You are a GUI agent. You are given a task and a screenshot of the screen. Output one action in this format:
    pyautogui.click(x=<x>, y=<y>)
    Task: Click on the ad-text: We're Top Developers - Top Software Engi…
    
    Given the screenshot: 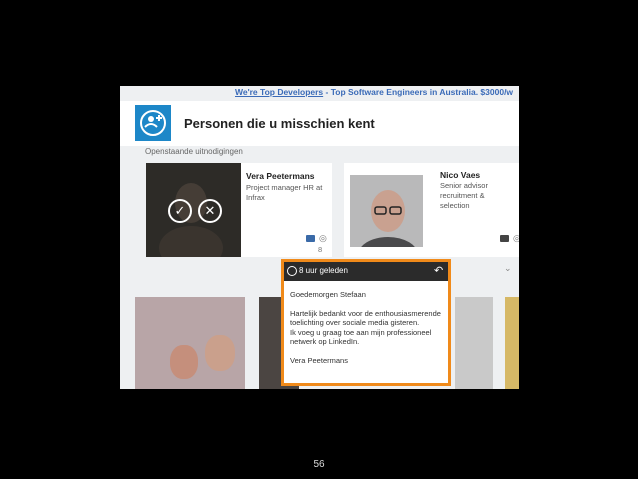 What is the action you would take?
    pyautogui.click(x=374, y=92)
    